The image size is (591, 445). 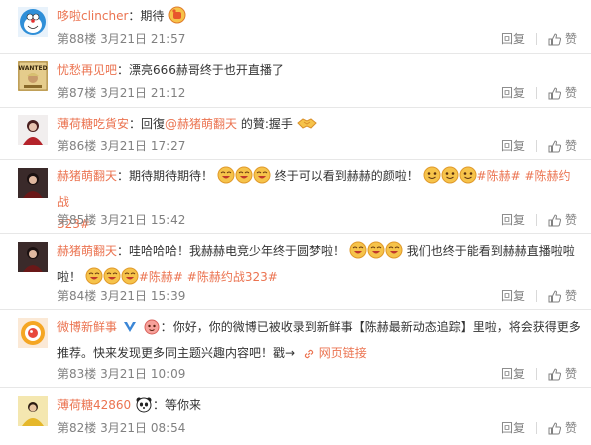 I want to click on comment-timestamp: 3月21日 10:09, so click(x=143, y=374).